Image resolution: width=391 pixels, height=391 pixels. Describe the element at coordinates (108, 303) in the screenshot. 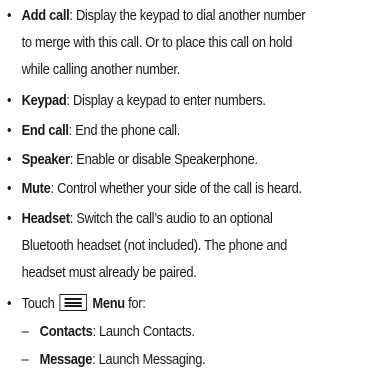

I see `term-menu: Menu` at that location.